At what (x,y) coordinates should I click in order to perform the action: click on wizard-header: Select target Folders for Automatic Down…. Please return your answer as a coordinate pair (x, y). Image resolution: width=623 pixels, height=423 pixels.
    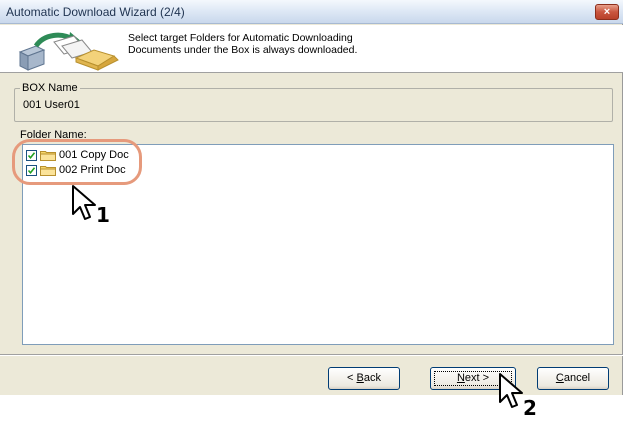
    Looking at the image, I should click on (311, 49).